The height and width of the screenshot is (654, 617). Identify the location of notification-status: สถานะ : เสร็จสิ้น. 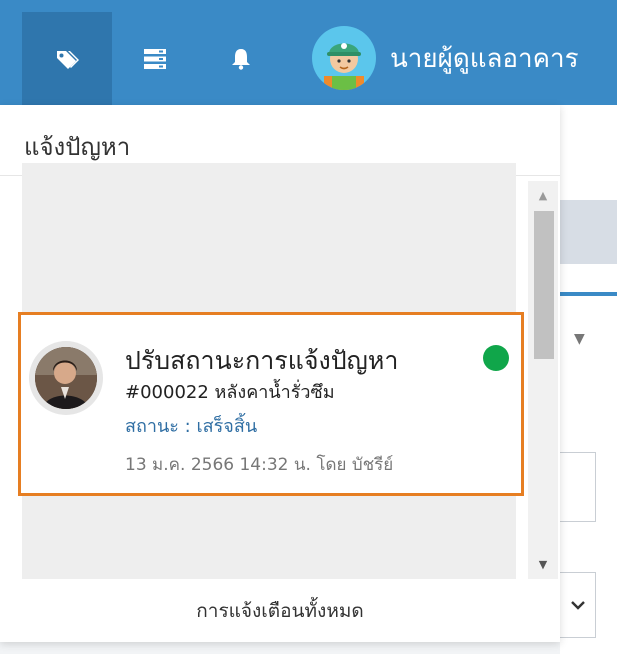
(191, 426).